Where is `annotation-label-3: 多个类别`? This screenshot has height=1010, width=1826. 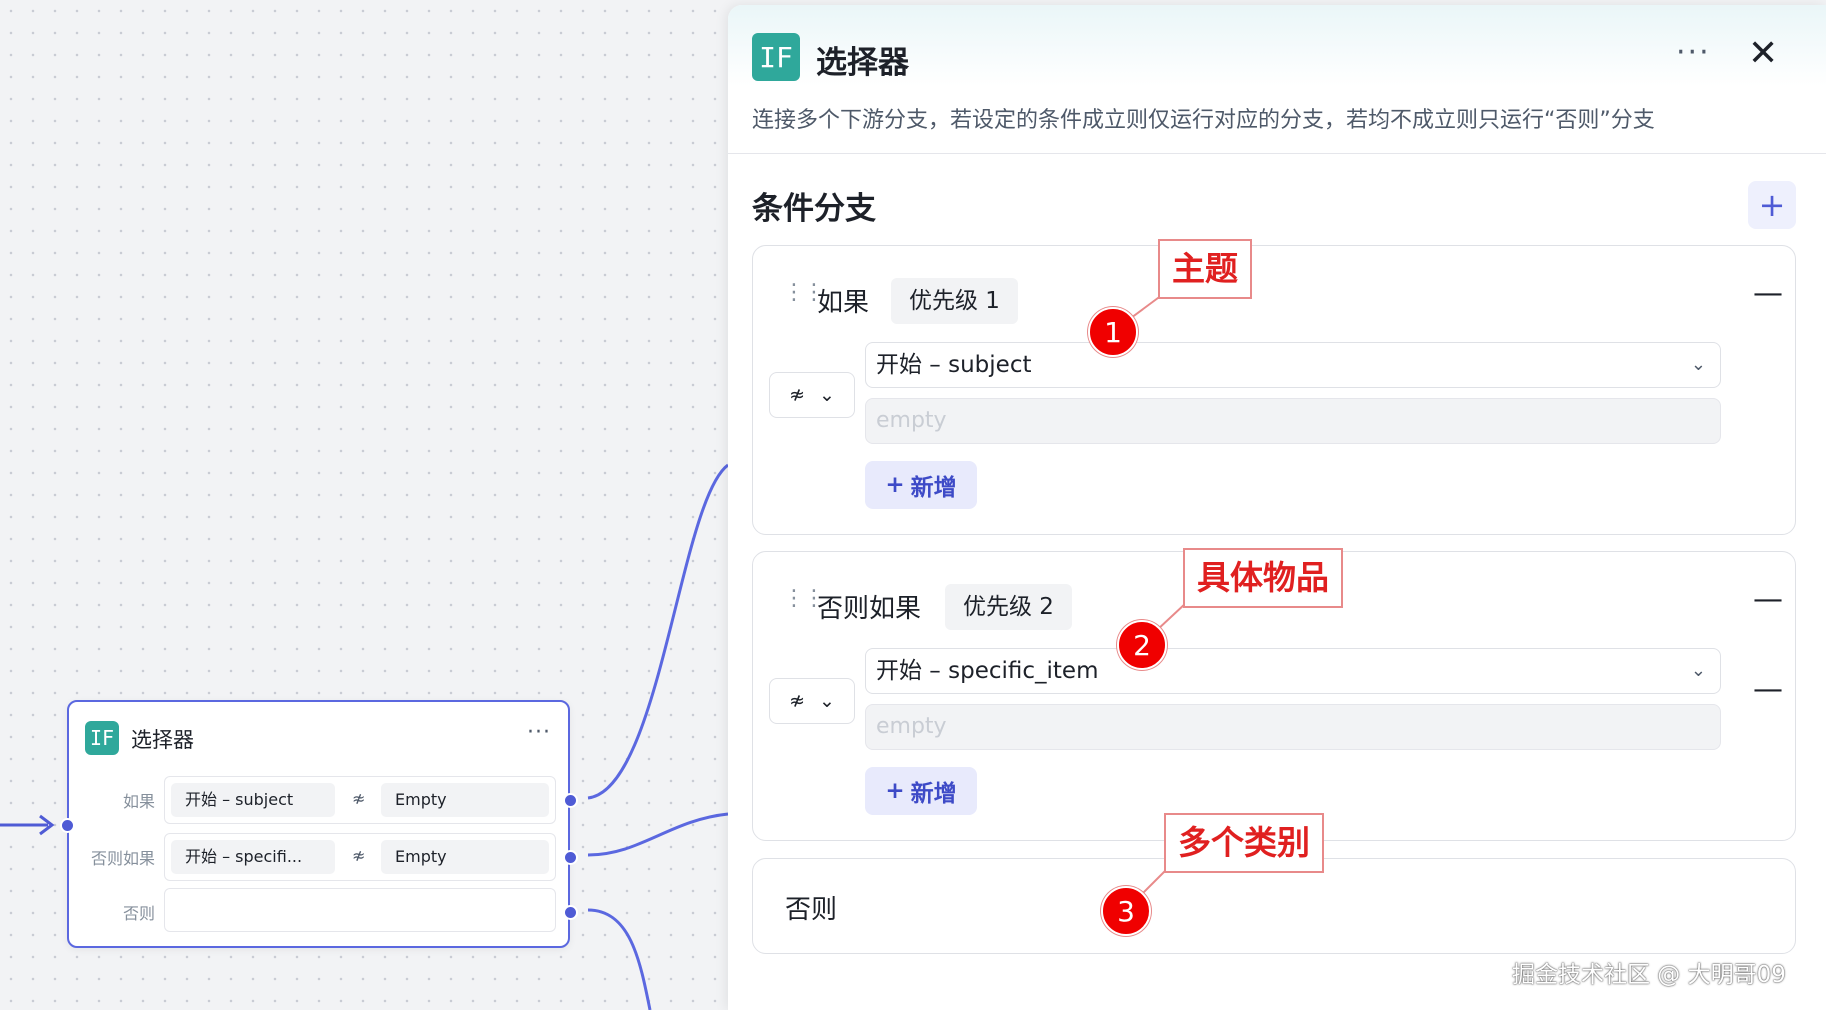
annotation-label-3: 多个类别 is located at coordinates (1244, 843).